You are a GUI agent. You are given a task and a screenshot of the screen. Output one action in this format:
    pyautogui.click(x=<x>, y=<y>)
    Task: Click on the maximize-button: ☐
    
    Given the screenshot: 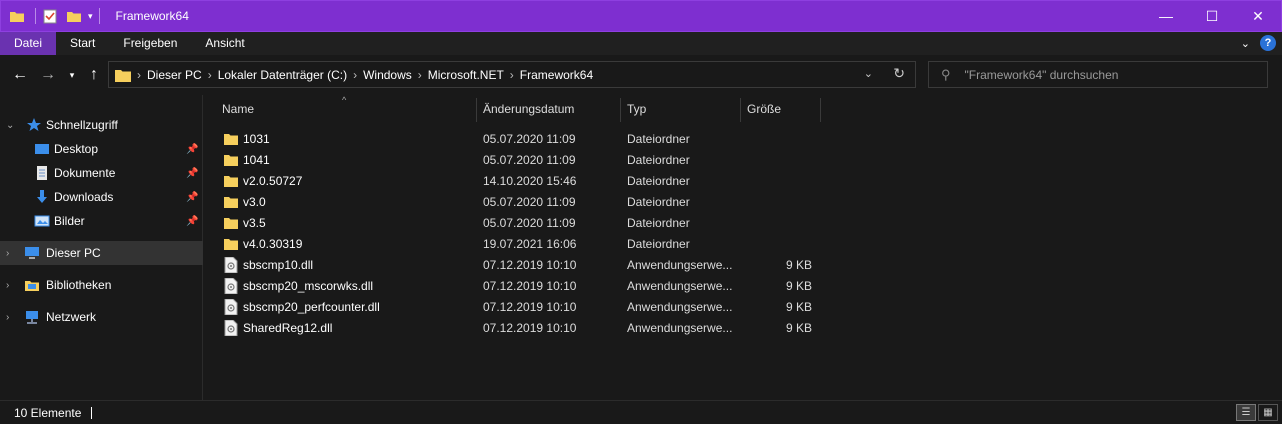 What is the action you would take?
    pyautogui.click(x=1212, y=16)
    